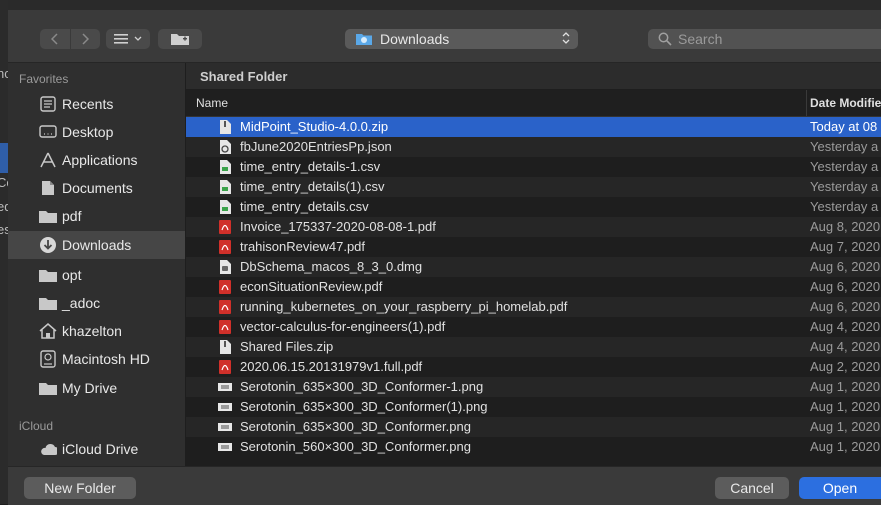  What do you see at coordinates (96, 132) in the screenshot?
I see `sidebar-item-desktop: Desktop` at bounding box center [96, 132].